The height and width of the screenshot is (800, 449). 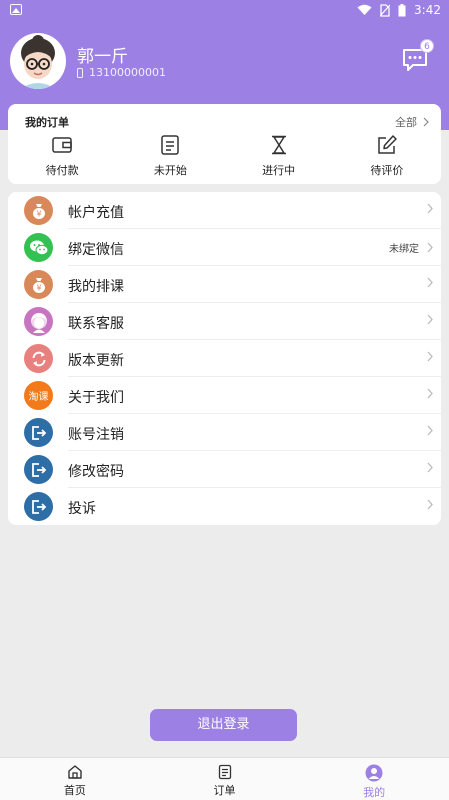 I want to click on orders-all-link: 全部, so click(x=412, y=122).